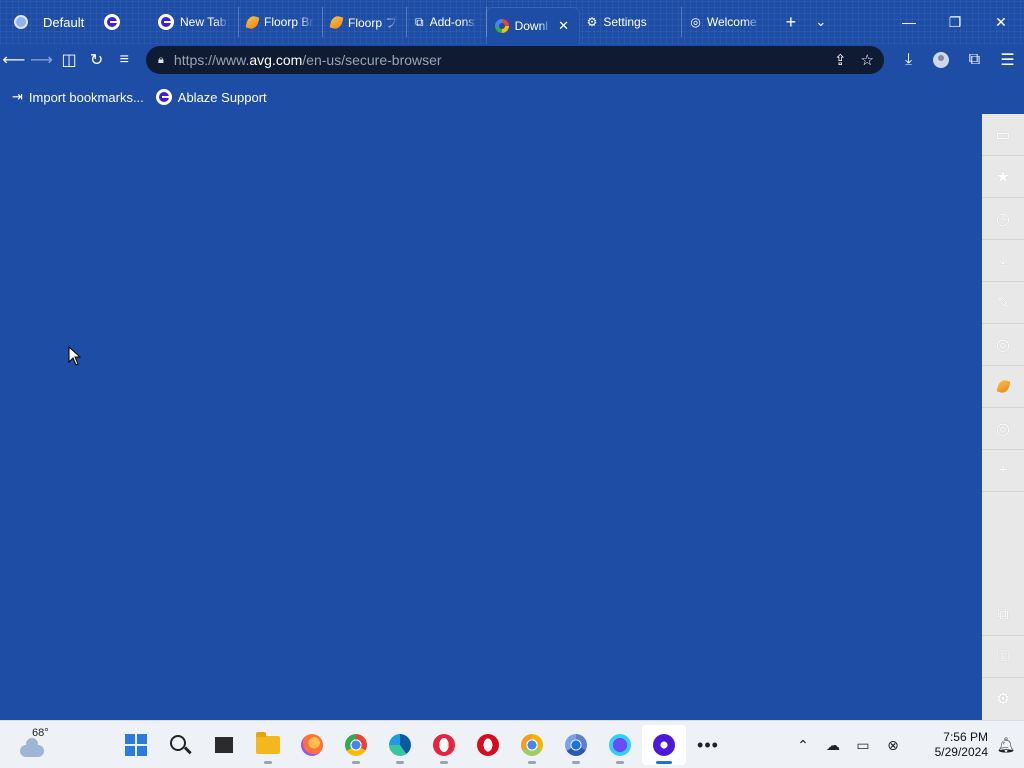 The height and width of the screenshot is (768, 1024). Describe the element at coordinates (21, 22) in the screenshot. I see `workspace-icon` at that location.